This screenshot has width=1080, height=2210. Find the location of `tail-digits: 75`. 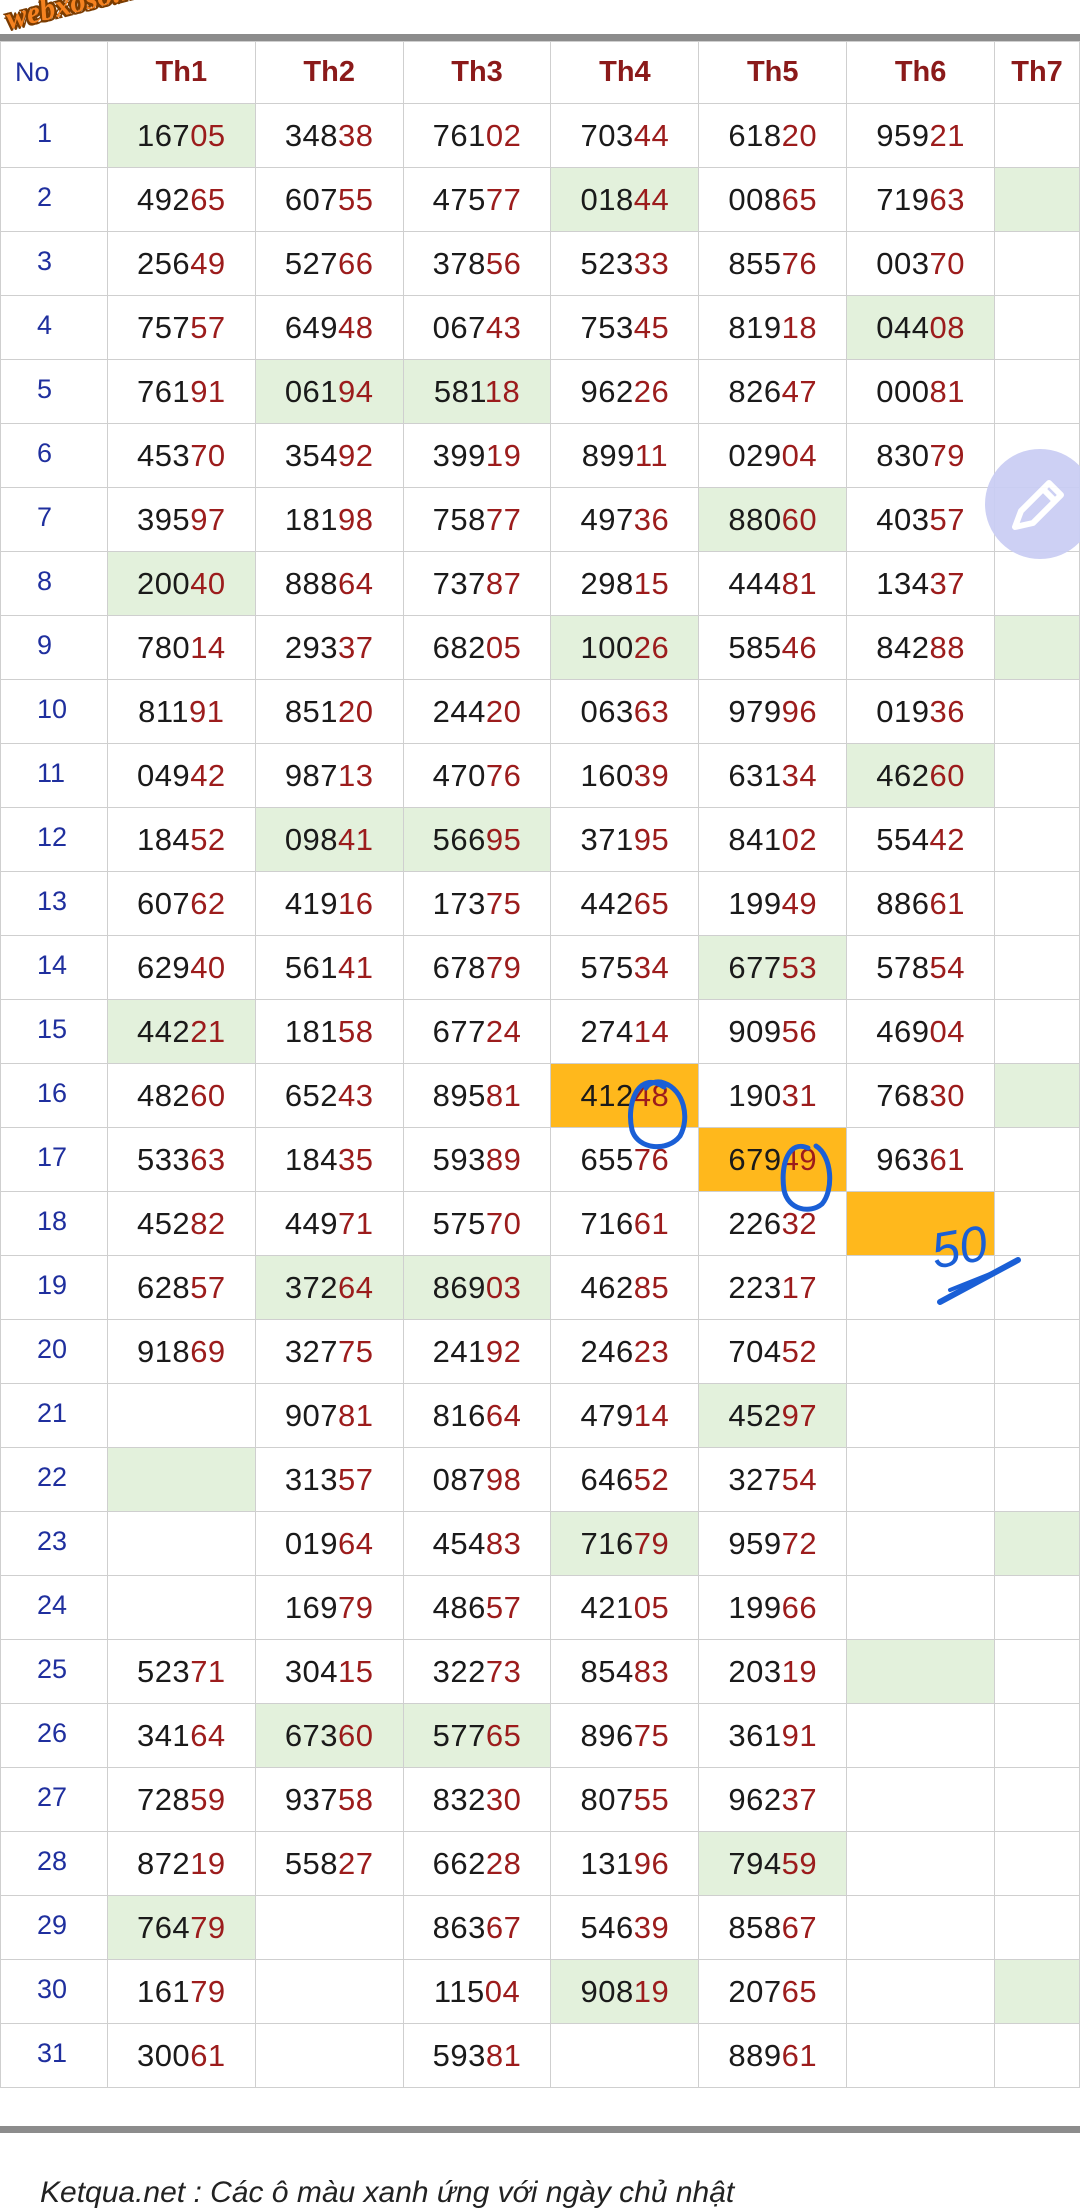

tail-digits: 75 is located at coordinates (503, 903).